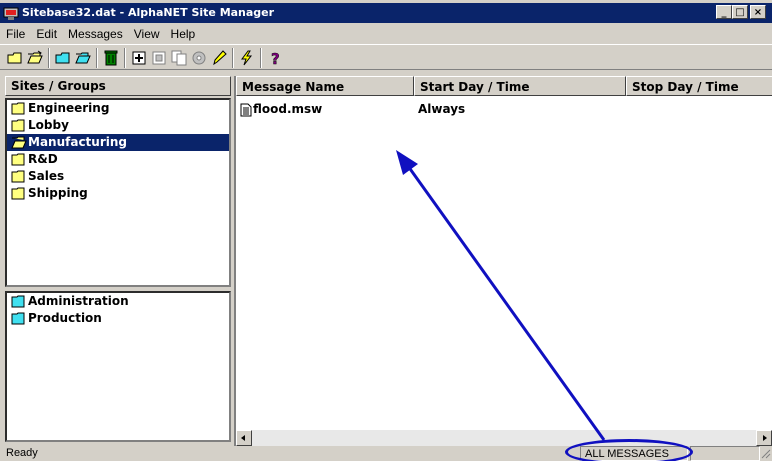 This screenshot has width=772, height=461. Describe the element at coordinates (15, 58) in the screenshot. I see `new-folder-icon` at that location.